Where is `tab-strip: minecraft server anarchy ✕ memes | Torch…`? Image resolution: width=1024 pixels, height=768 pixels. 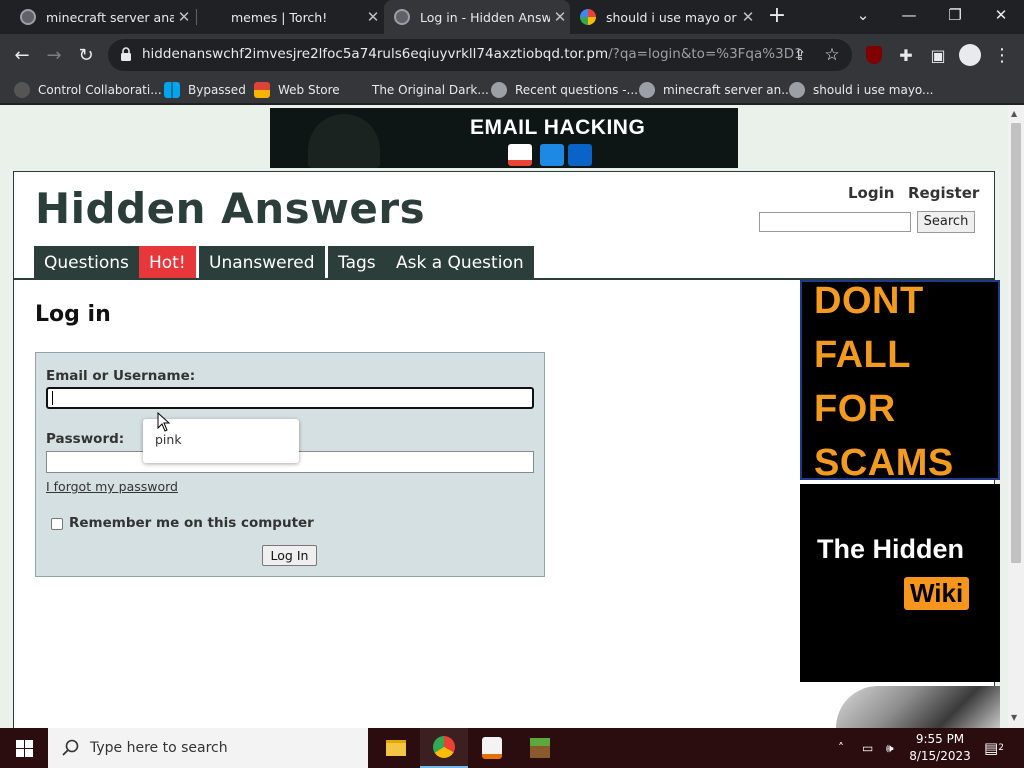 tab-strip: minecraft server anarchy ✕ memes | Torch… is located at coordinates (512, 17).